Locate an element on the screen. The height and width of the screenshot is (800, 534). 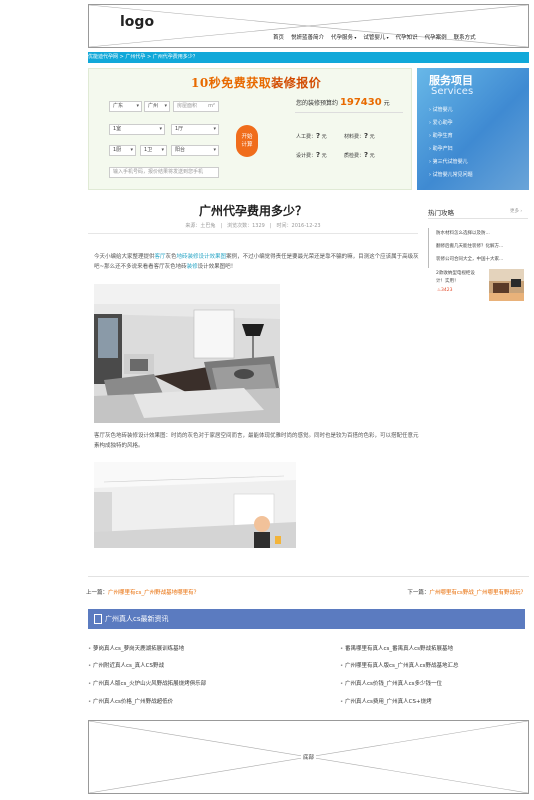
cost-label: 设计费： is located at coordinates (306, 156).